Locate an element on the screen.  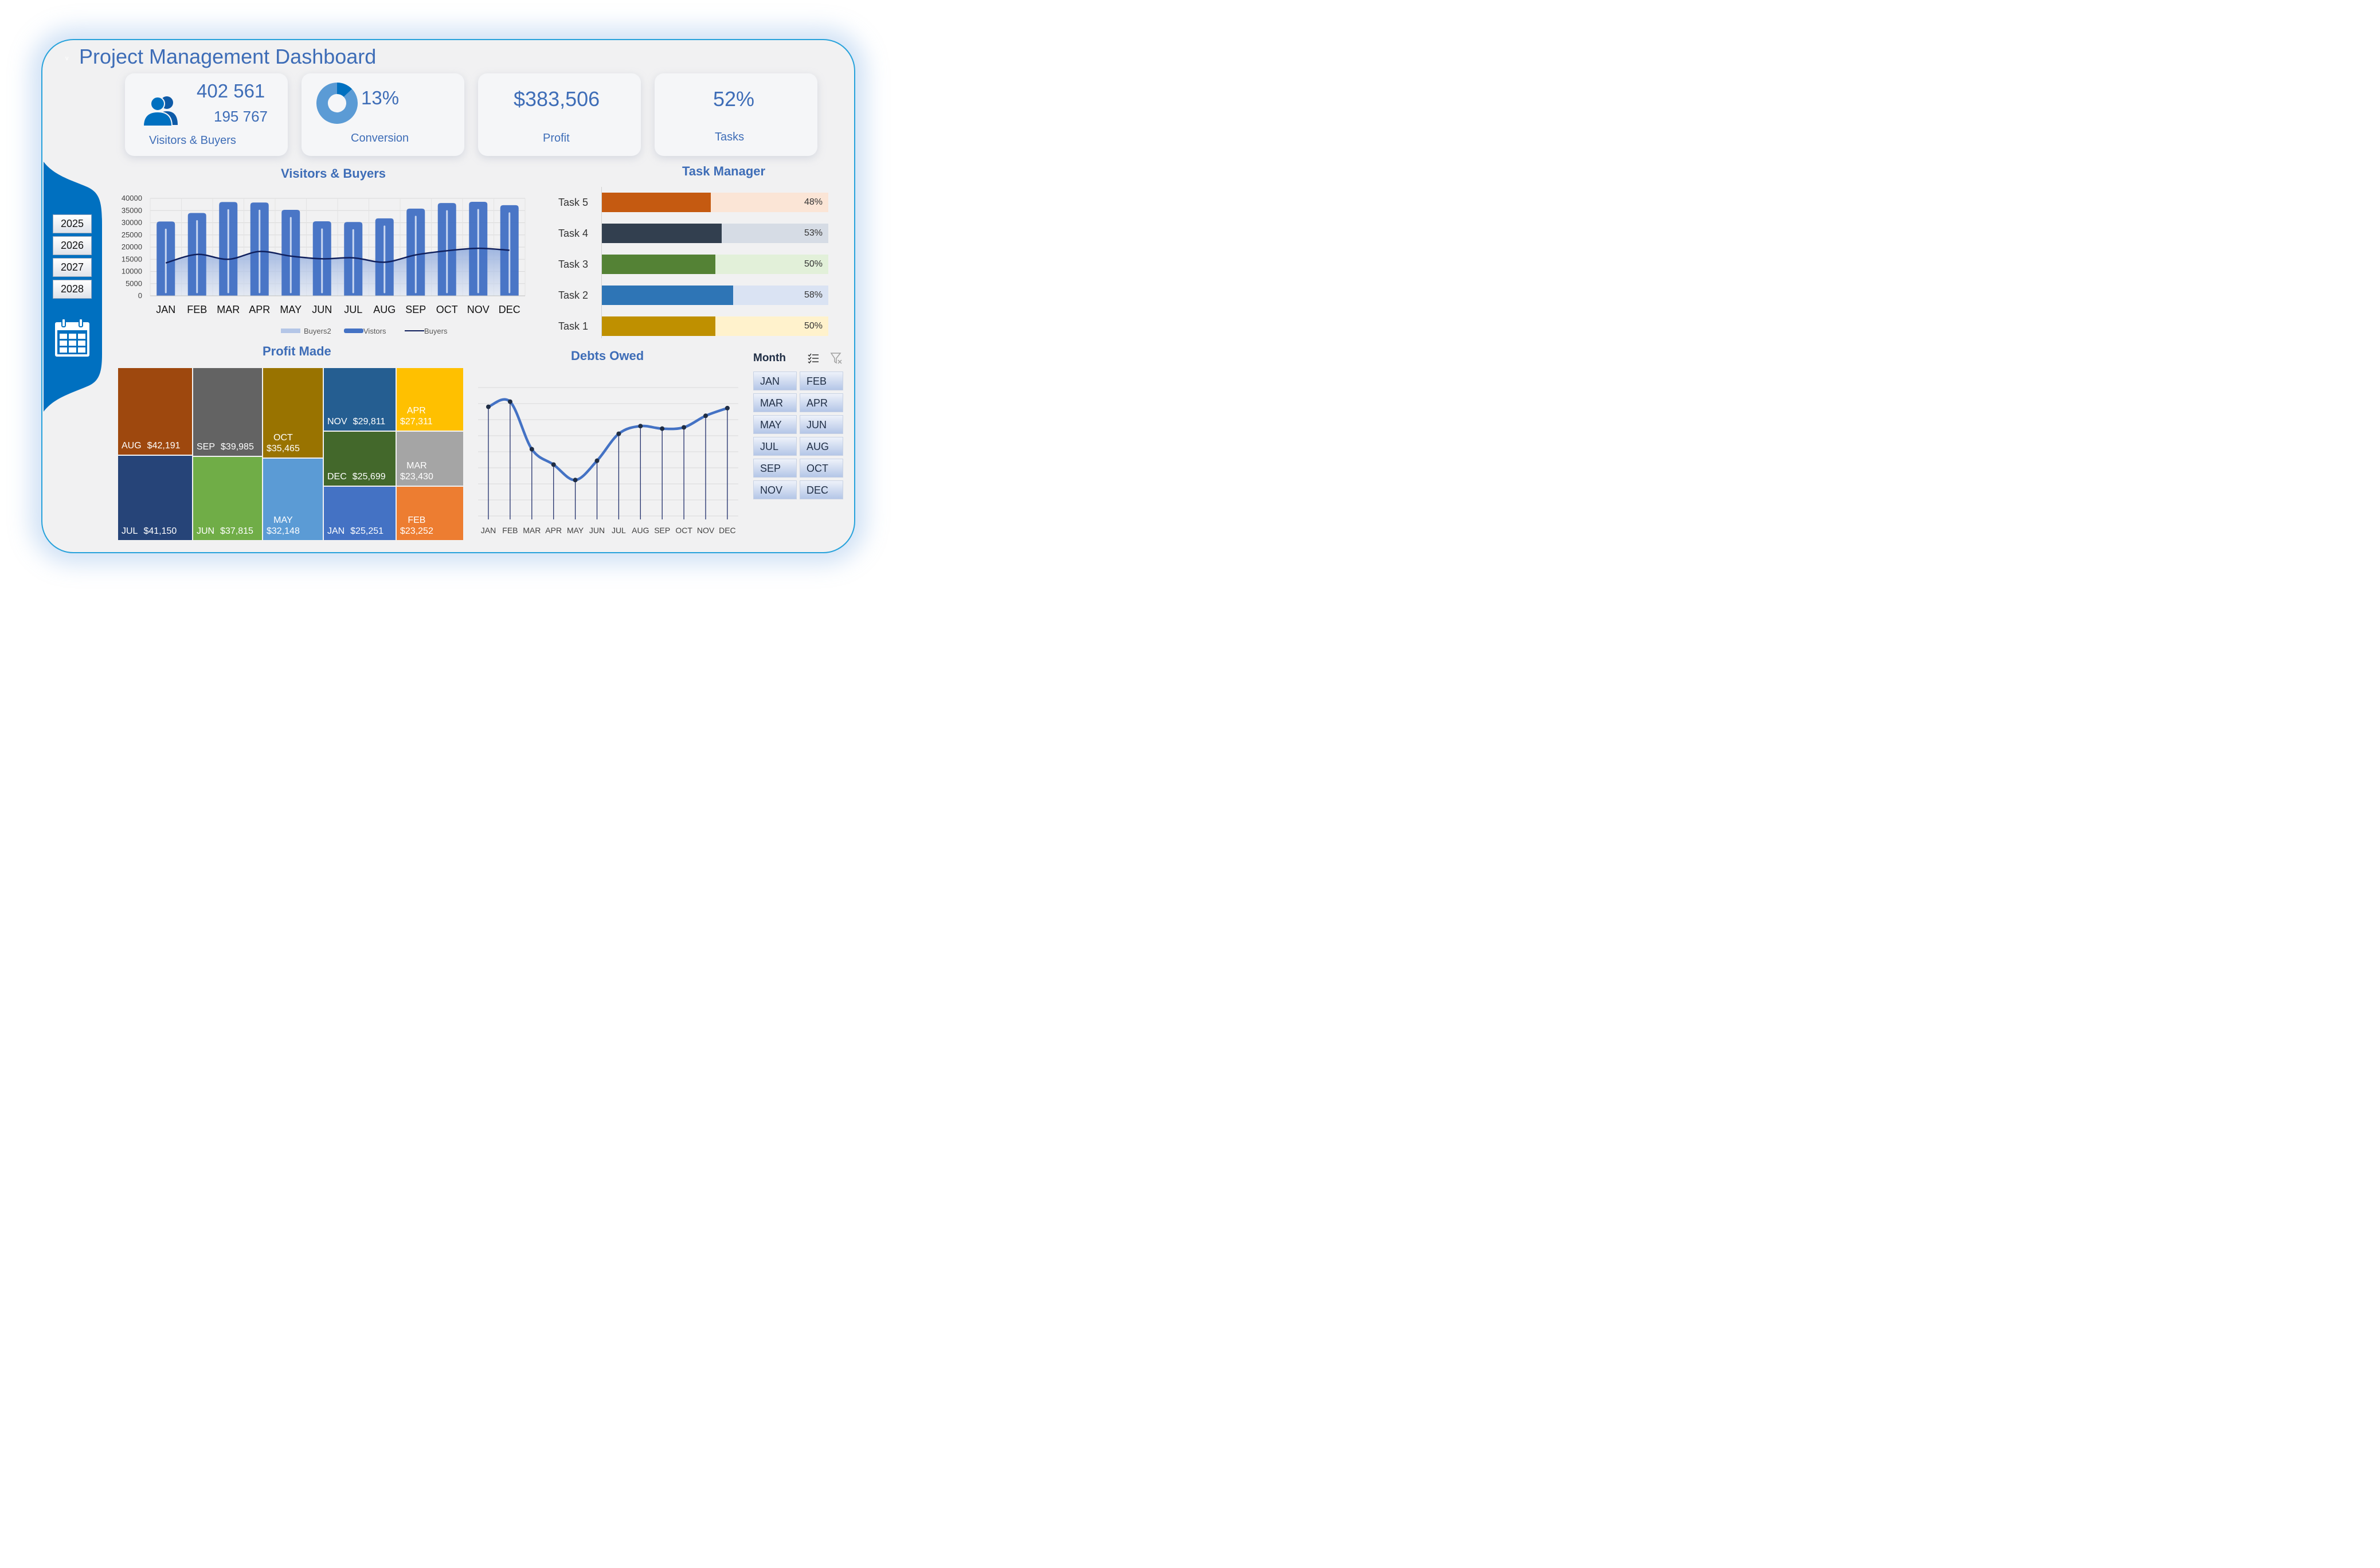
treemap-amount: $25,251 is located at coordinates (367, 531).